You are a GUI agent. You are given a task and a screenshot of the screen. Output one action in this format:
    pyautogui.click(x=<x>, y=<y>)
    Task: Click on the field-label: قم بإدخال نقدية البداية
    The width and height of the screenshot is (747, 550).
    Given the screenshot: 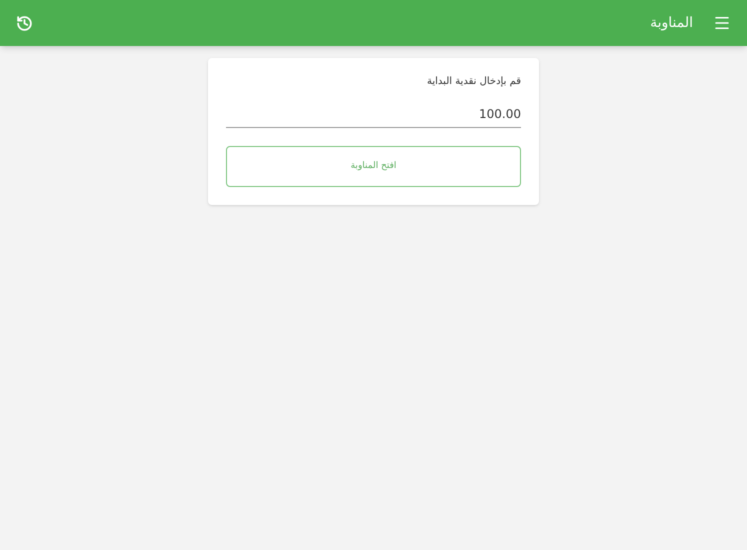 What is the action you would take?
    pyautogui.click(x=473, y=82)
    